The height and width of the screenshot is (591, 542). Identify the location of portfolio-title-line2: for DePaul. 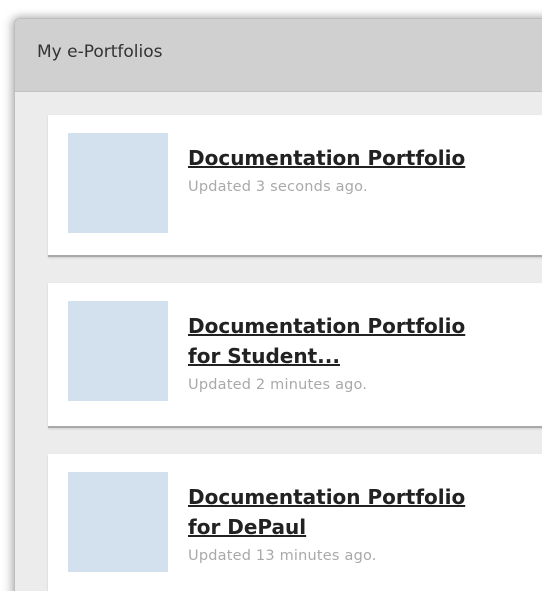
(247, 527).